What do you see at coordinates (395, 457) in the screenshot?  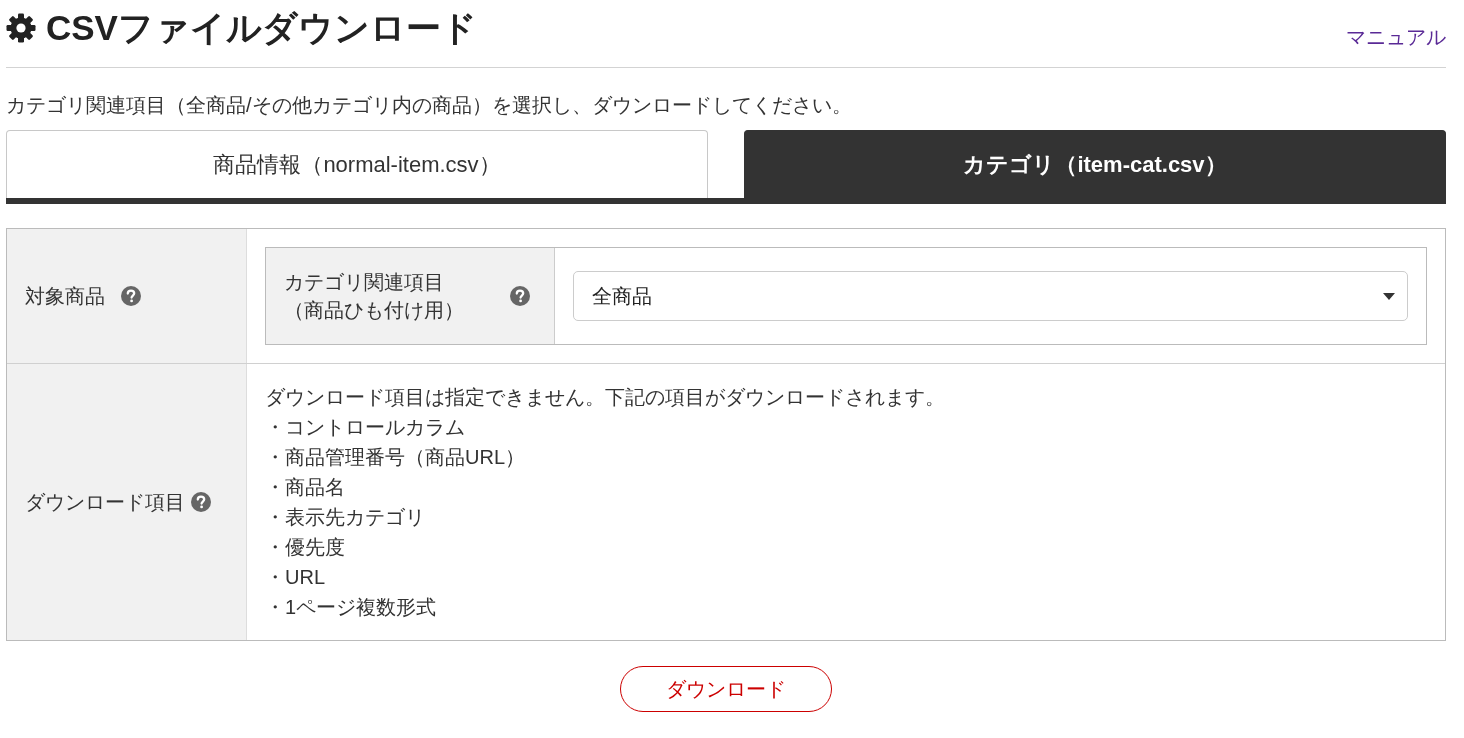 I see `download-item: ・商品管理番号（商品URL）` at bounding box center [395, 457].